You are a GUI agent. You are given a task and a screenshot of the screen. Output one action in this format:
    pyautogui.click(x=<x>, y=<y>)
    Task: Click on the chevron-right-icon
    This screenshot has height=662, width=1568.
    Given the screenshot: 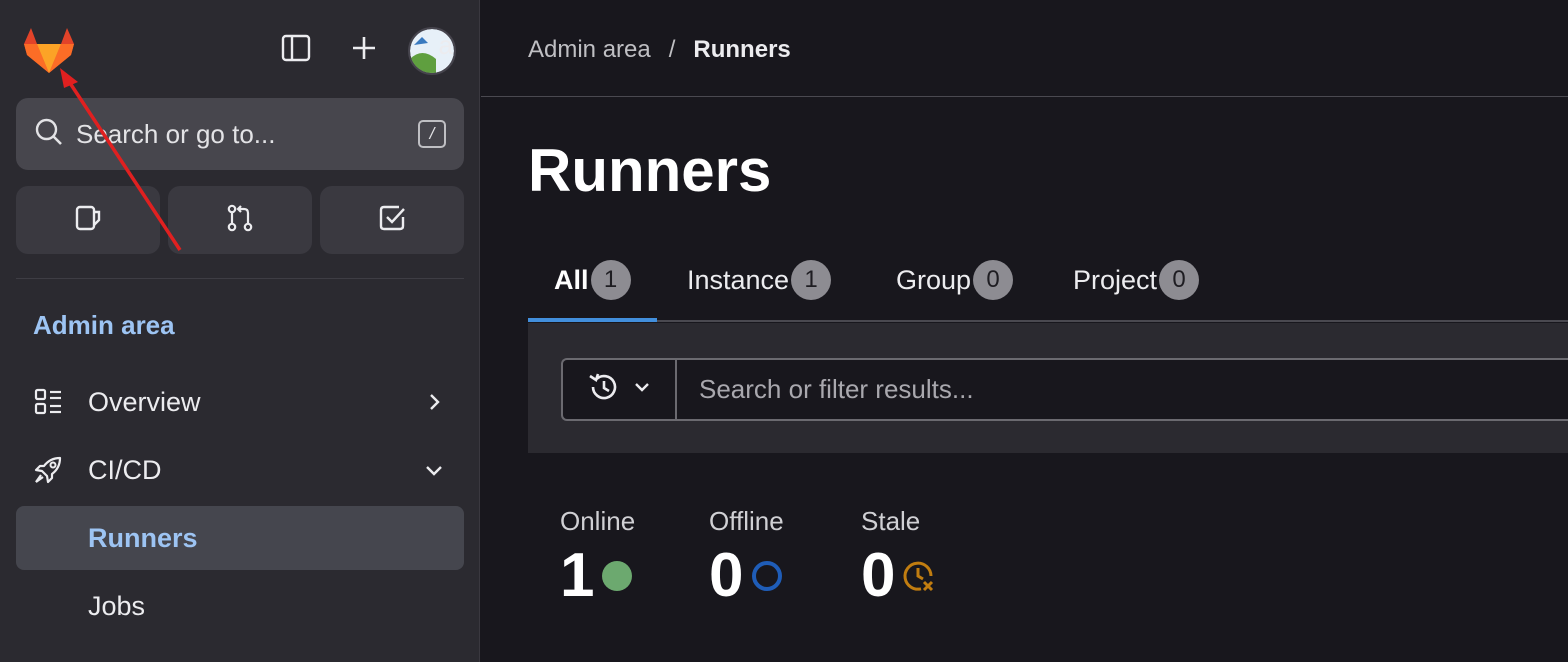 What is the action you would take?
    pyautogui.click(x=434, y=402)
    